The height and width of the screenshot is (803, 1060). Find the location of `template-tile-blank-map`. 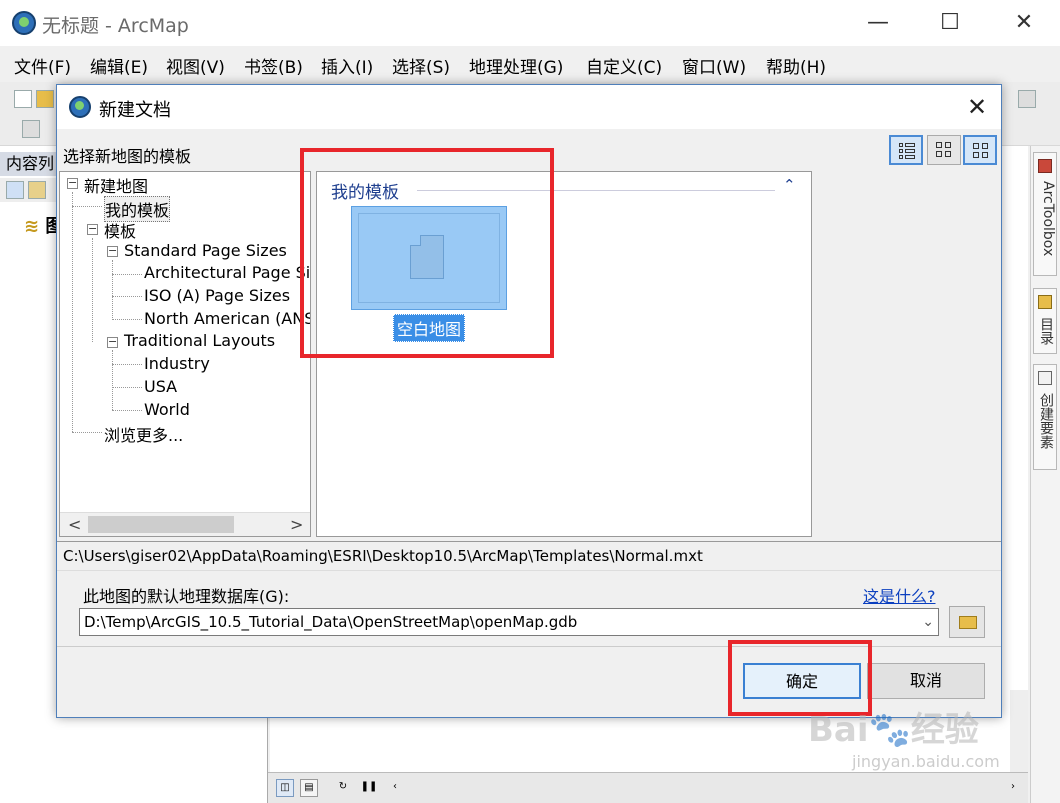

template-tile-blank-map is located at coordinates (429, 258).